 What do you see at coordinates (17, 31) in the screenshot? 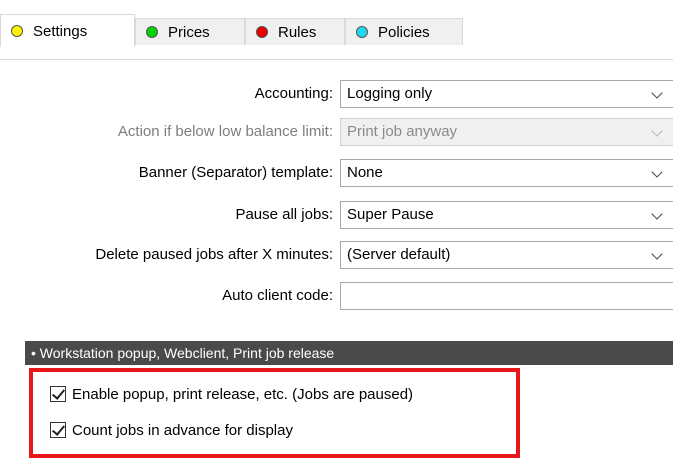
I see `yellow-dot-icon` at bounding box center [17, 31].